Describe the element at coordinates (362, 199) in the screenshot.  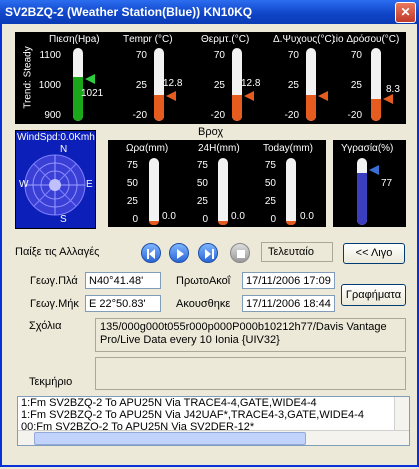
I see `humidity-fill` at that location.